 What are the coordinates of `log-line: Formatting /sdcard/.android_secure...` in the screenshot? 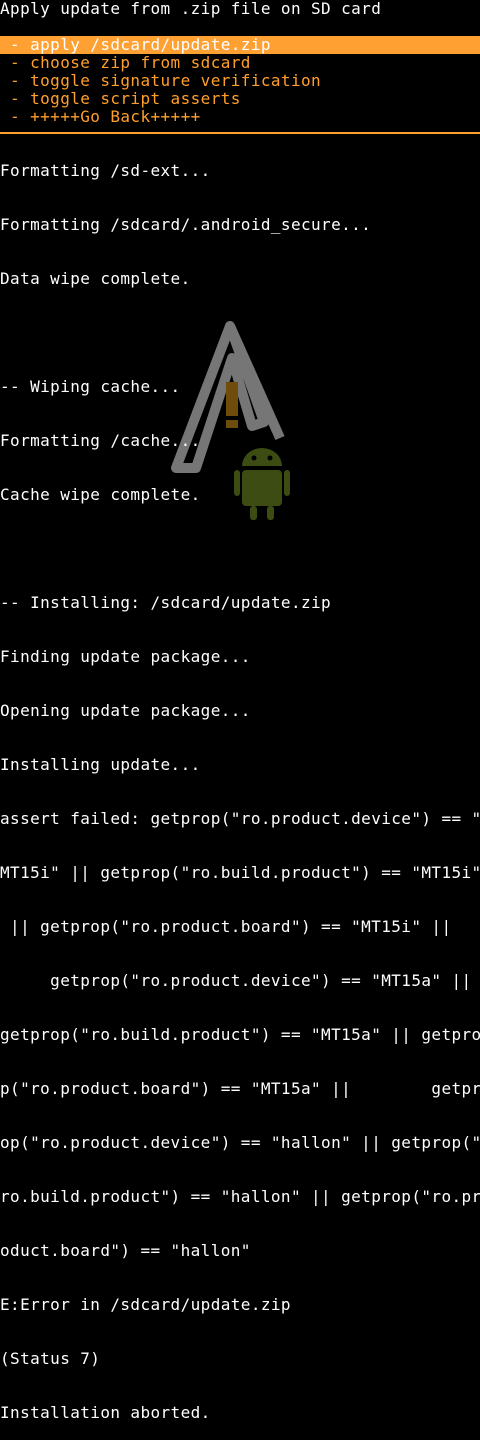 It's located at (186, 224).